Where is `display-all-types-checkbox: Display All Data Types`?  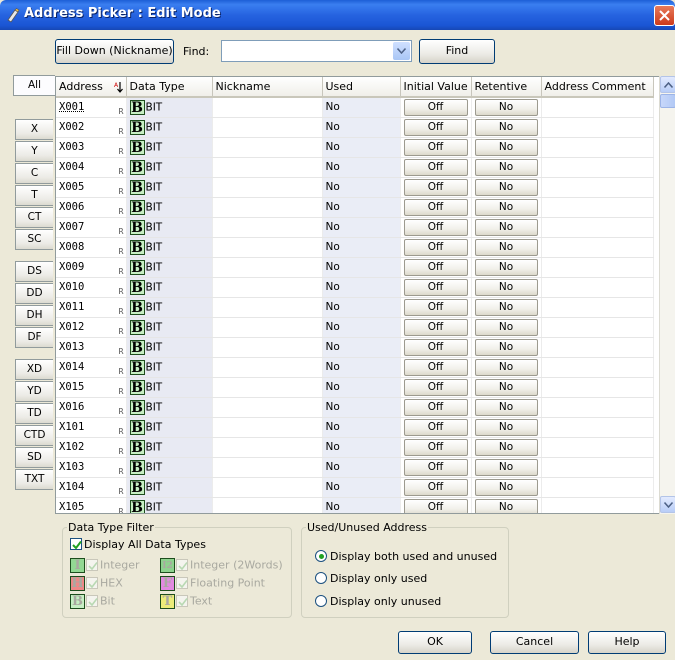 display-all-types-checkbox: Display All Data Types is located at coordinates (138, 544).